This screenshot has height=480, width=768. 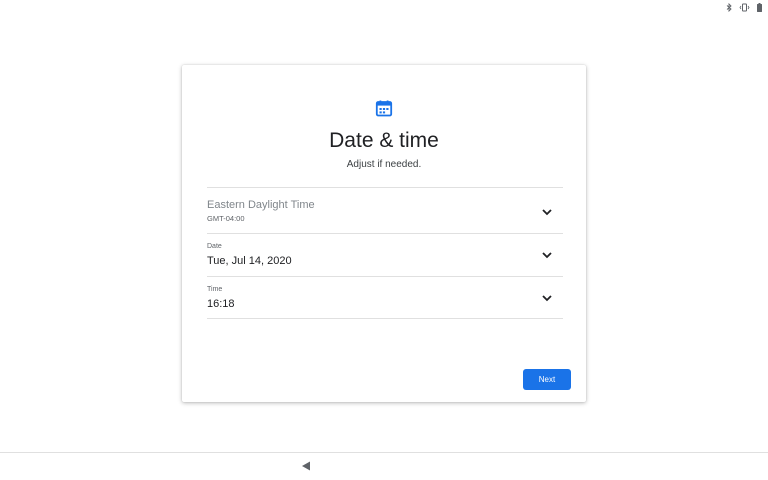 I want to click on timezone-offset: GMT-04:00, so click(x=226, y=218).